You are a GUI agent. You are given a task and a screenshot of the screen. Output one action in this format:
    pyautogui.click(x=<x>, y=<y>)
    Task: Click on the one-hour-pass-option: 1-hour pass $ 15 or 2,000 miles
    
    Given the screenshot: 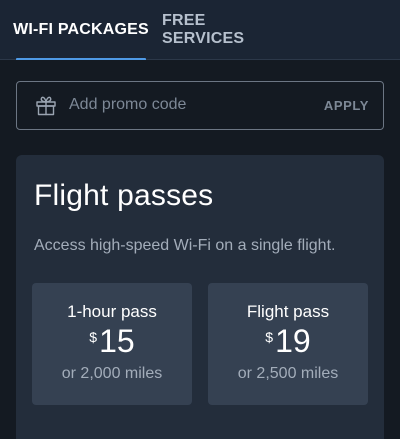 What is the action you would take?
    pyautogui.click(x=112, y=344)
    